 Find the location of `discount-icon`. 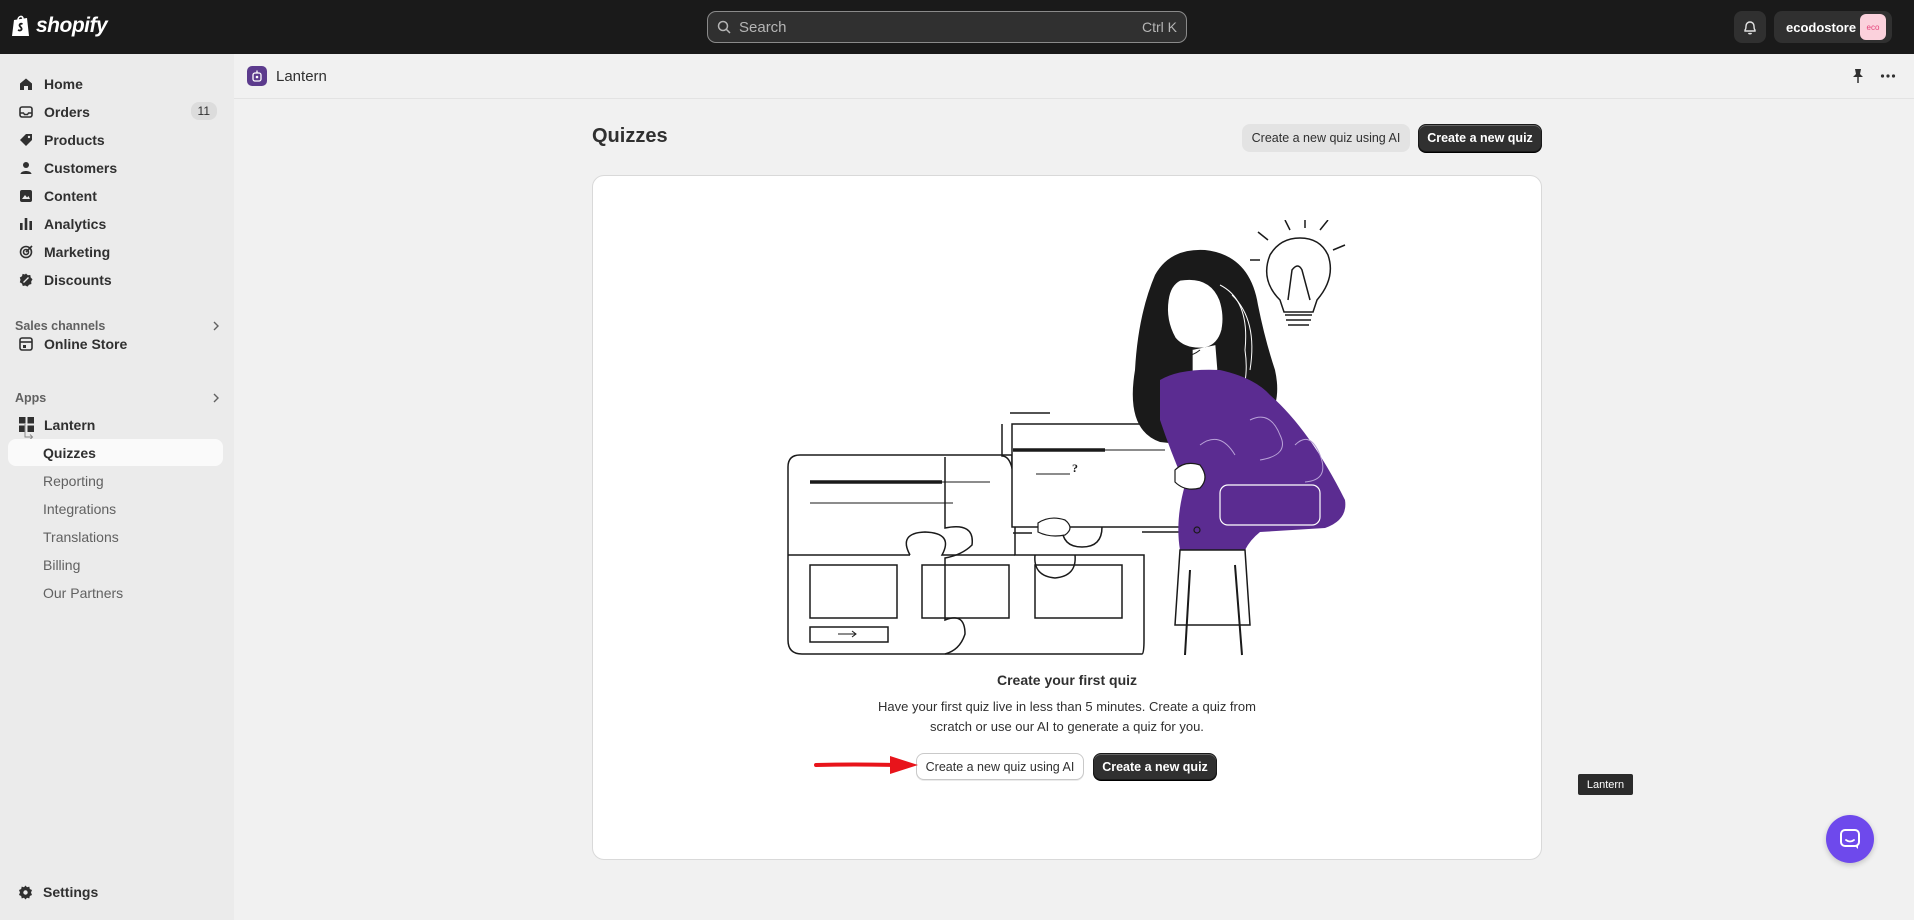

discount-icon is located at coordinates (26, 280).